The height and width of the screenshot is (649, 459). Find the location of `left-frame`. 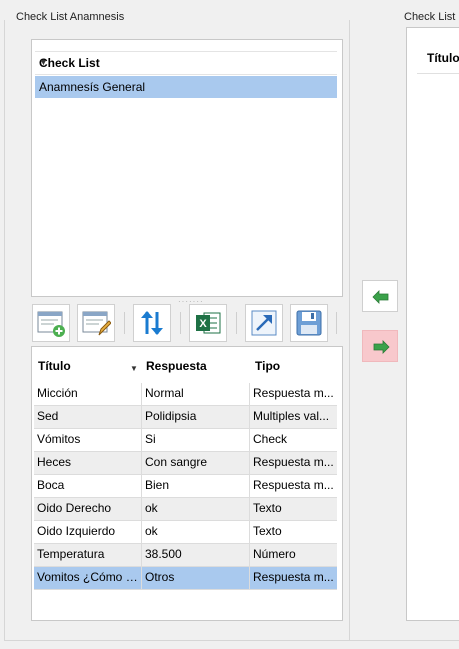

left-frame is located at coordinates (4, 330).